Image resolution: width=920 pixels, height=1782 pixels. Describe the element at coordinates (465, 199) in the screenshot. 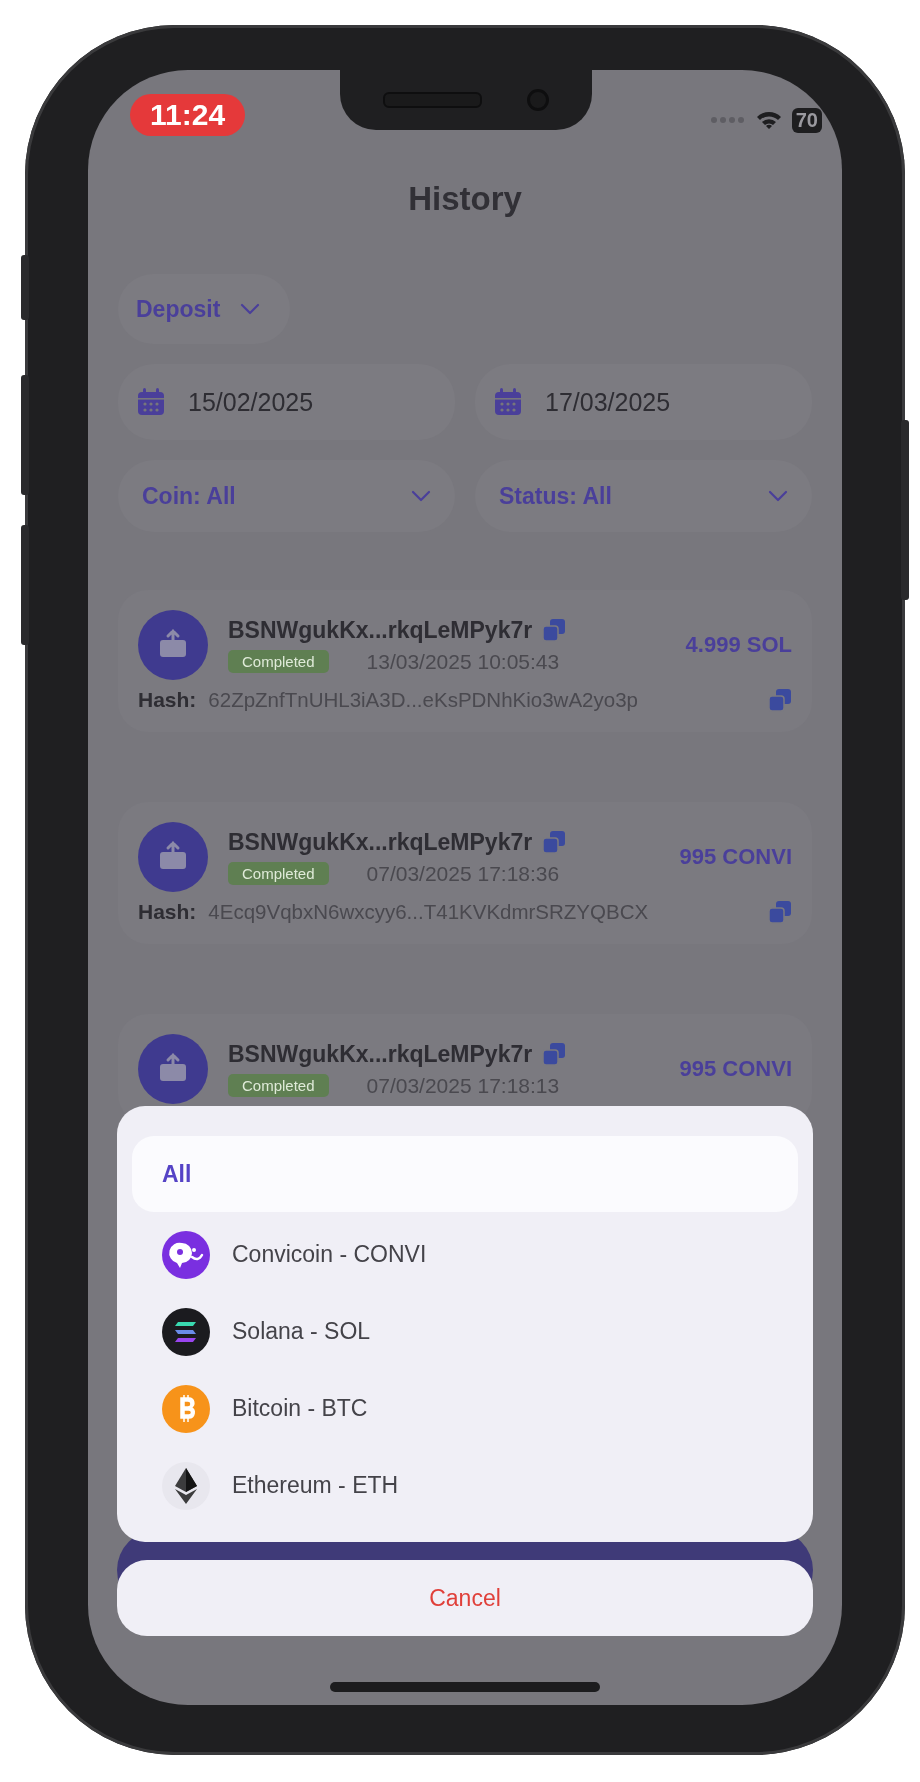

I see `page-title: History` at that location.